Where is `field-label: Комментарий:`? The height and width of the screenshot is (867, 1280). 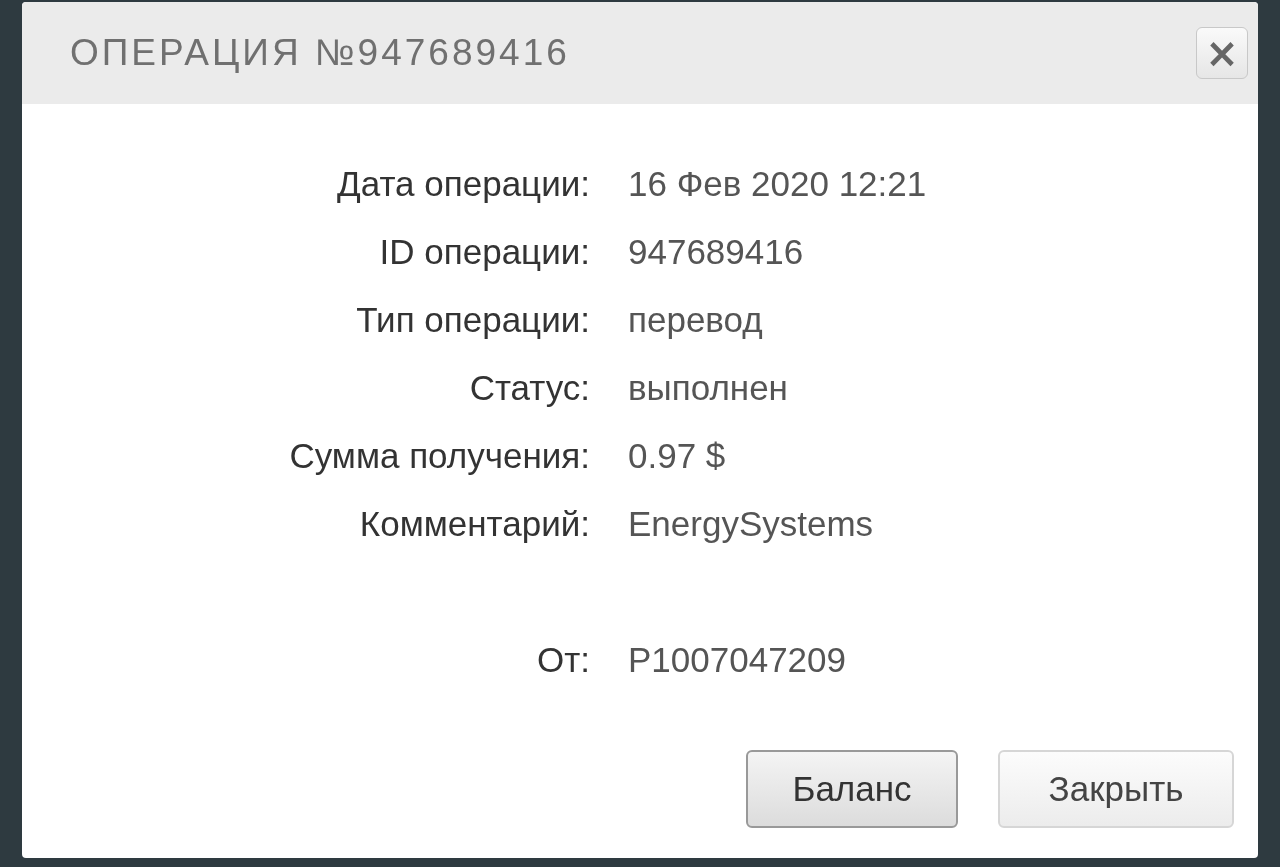
field-label: Комментарий: is located at coordinates (474, 524).